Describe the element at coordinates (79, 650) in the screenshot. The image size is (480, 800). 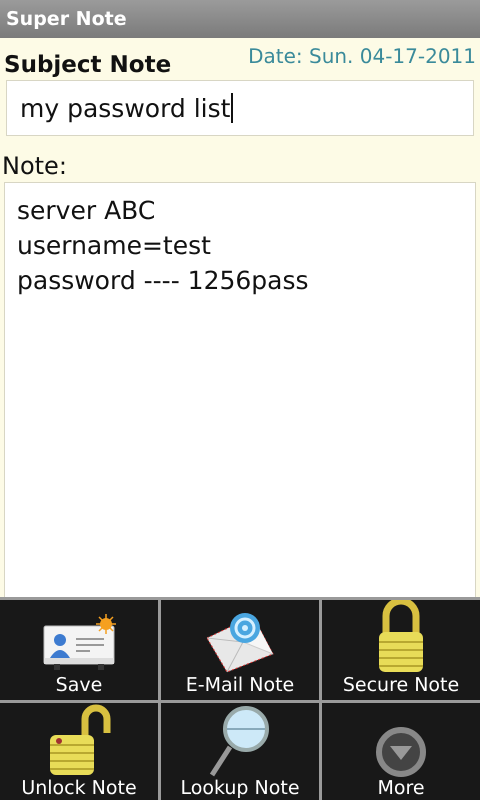
I see `menu-button: Save` at that location.